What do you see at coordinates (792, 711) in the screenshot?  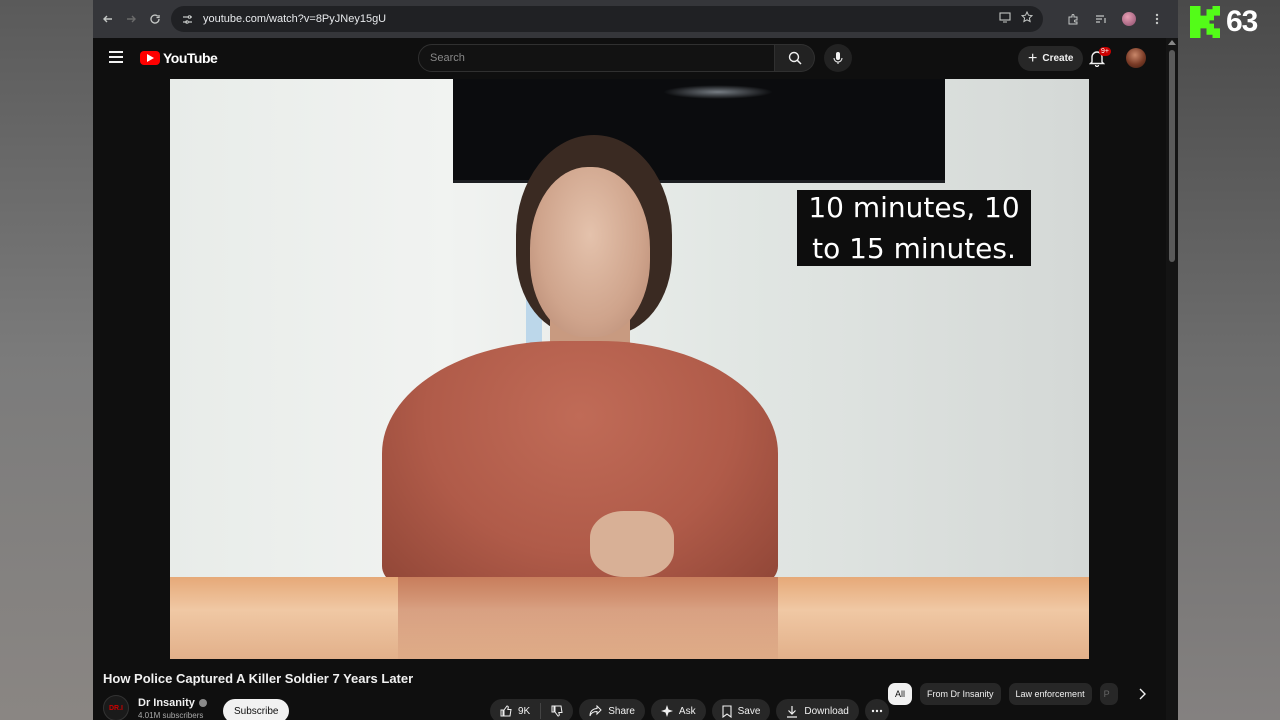 I see `download-icon` at bounding box center [792, 711].